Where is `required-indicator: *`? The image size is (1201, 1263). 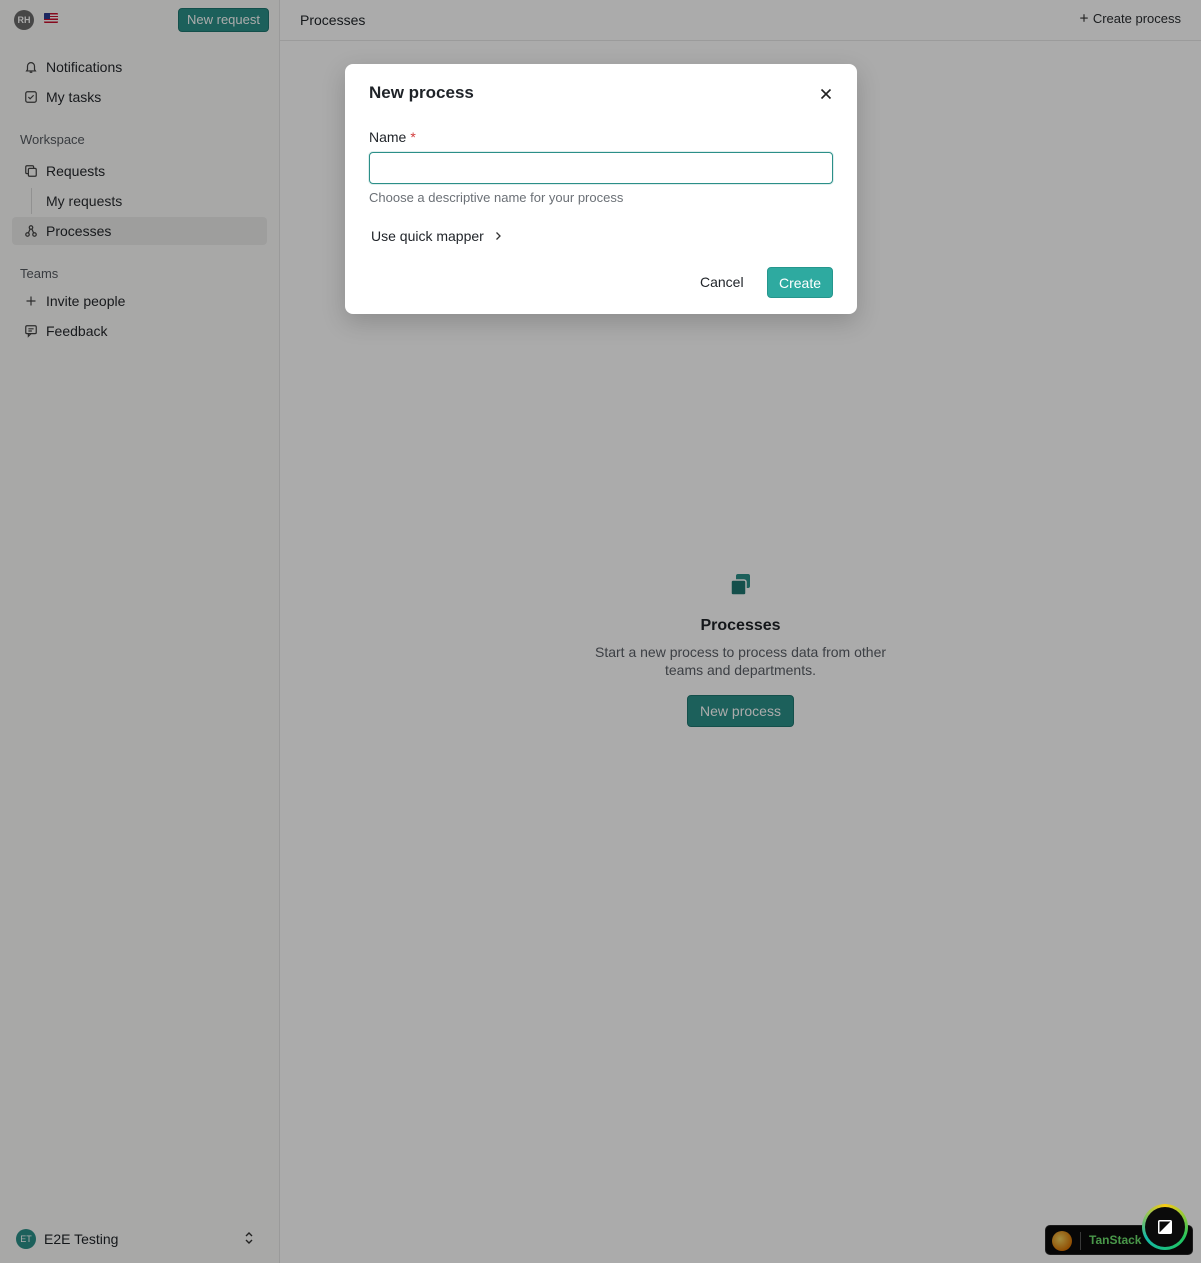 required-indicator: * is located at coordinates (413, 137).